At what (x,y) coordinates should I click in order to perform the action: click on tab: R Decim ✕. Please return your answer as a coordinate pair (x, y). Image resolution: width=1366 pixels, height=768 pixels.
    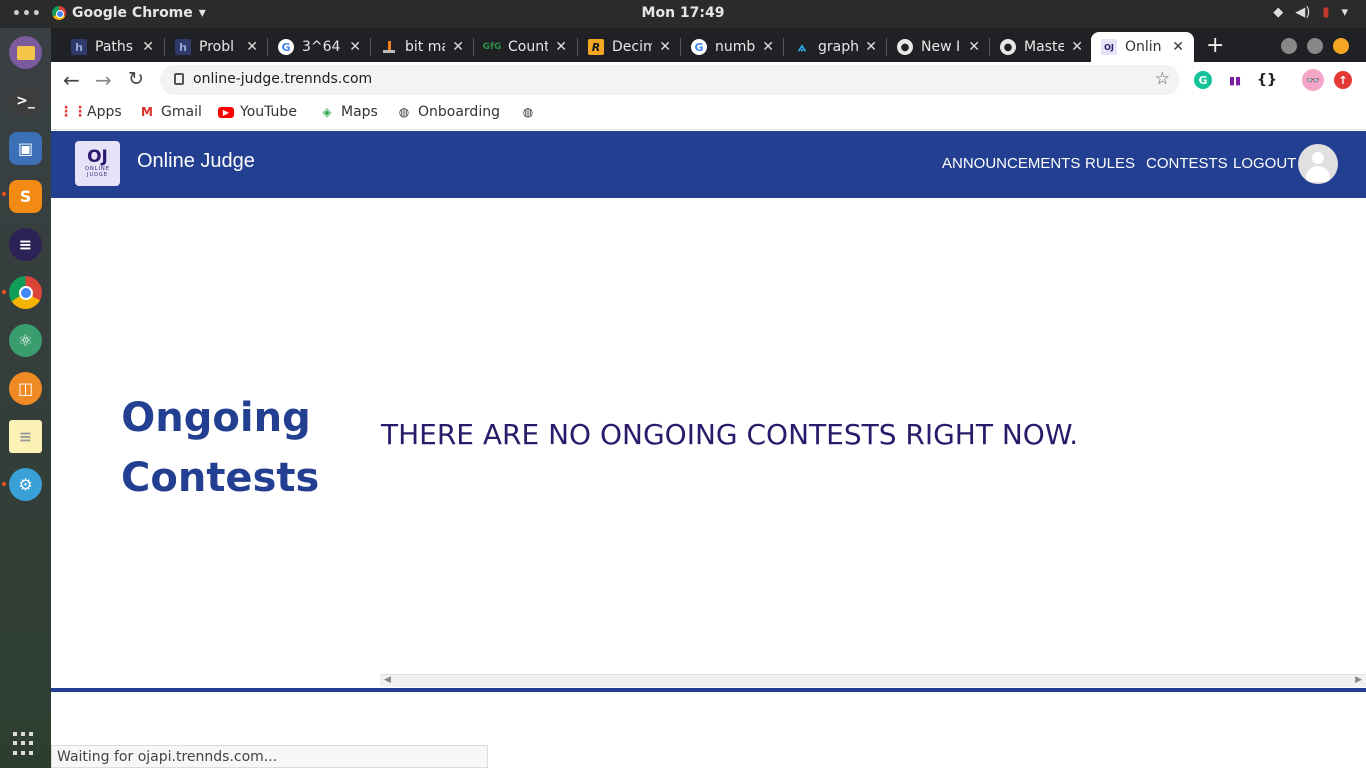
    Looking at the image, I should click on (629, 47).